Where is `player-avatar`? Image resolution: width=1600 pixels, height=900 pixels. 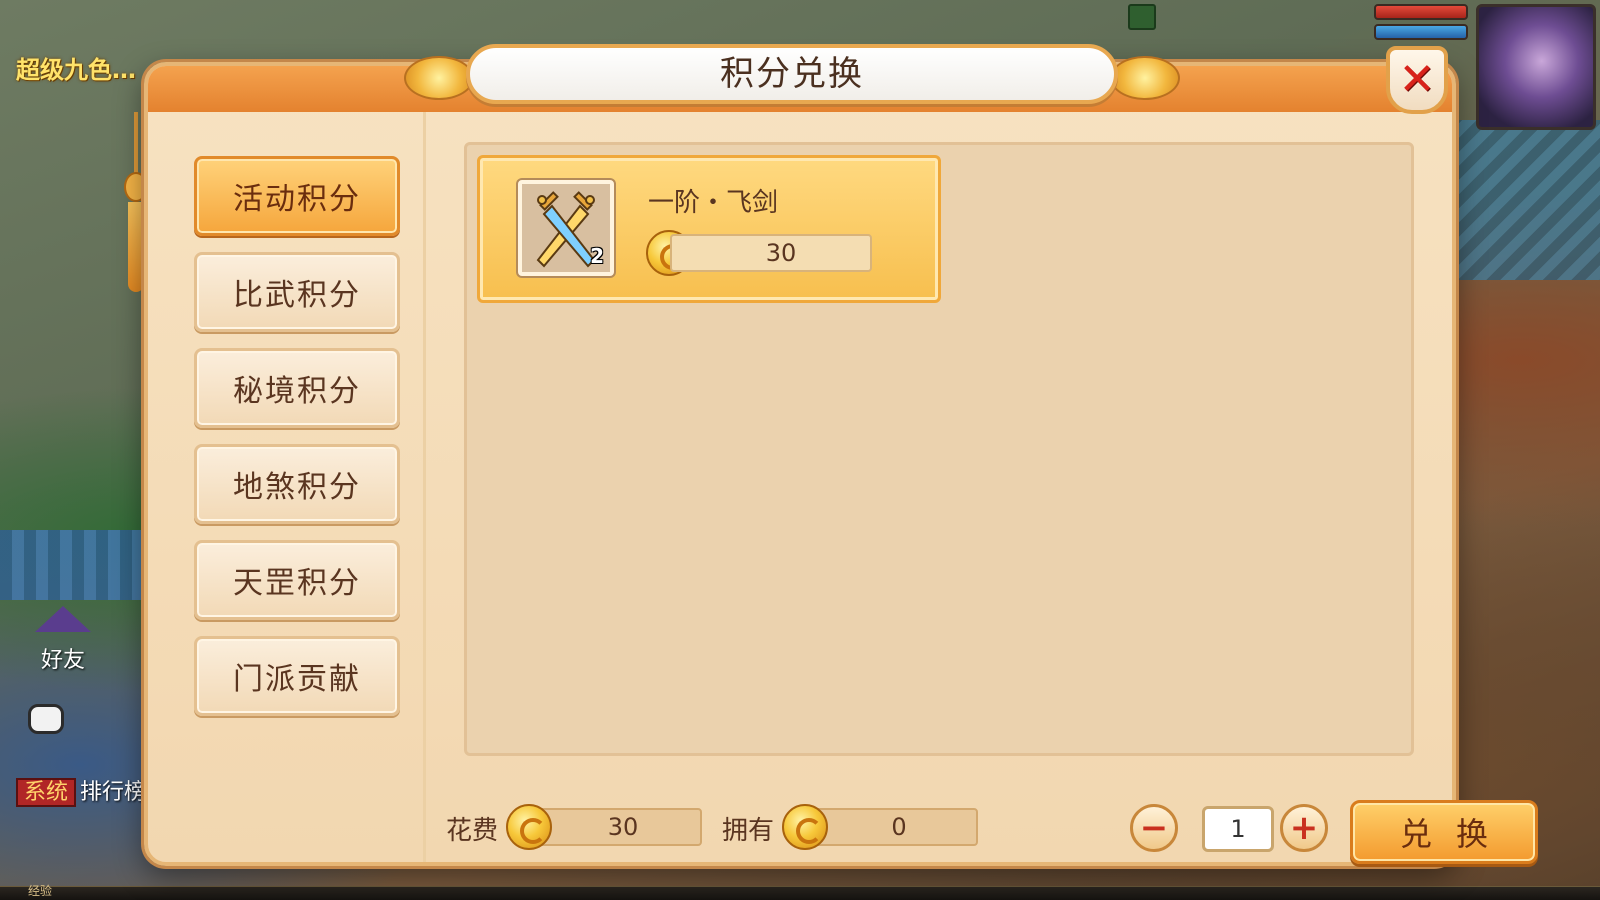 player-avatar is located at coordinates (1536, 67).